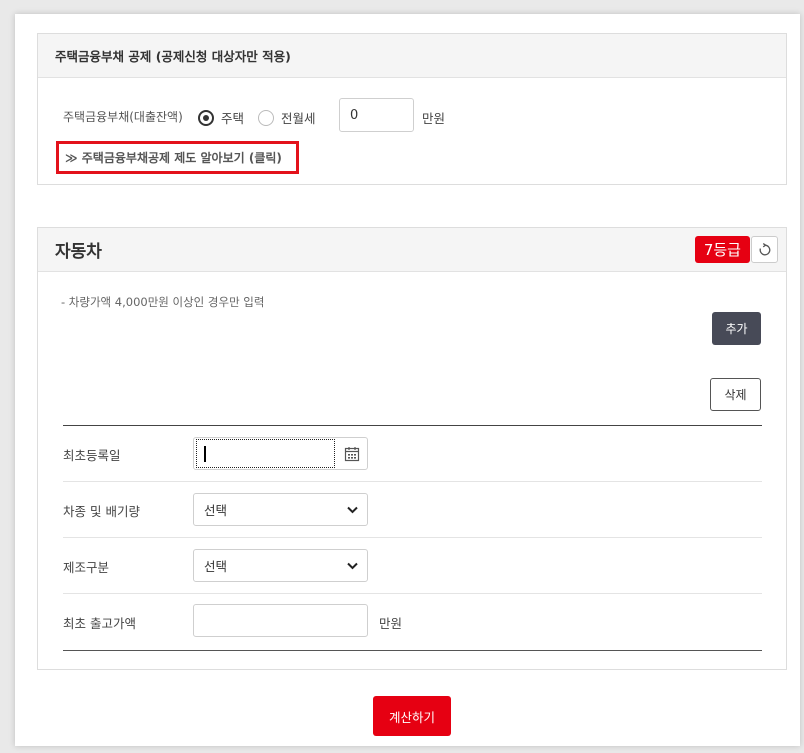 The image size is (804, 753). I want to click on refresh-icon, so click(764, 248).